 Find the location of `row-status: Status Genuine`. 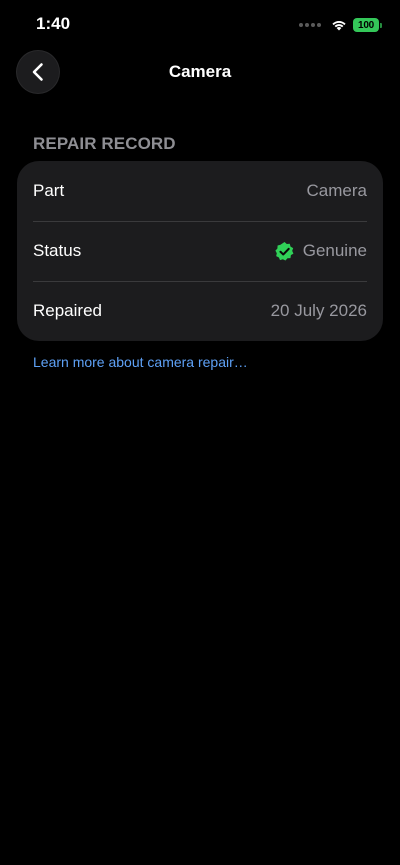

row-status: Status Genuine is located at coordinates (200, 251).